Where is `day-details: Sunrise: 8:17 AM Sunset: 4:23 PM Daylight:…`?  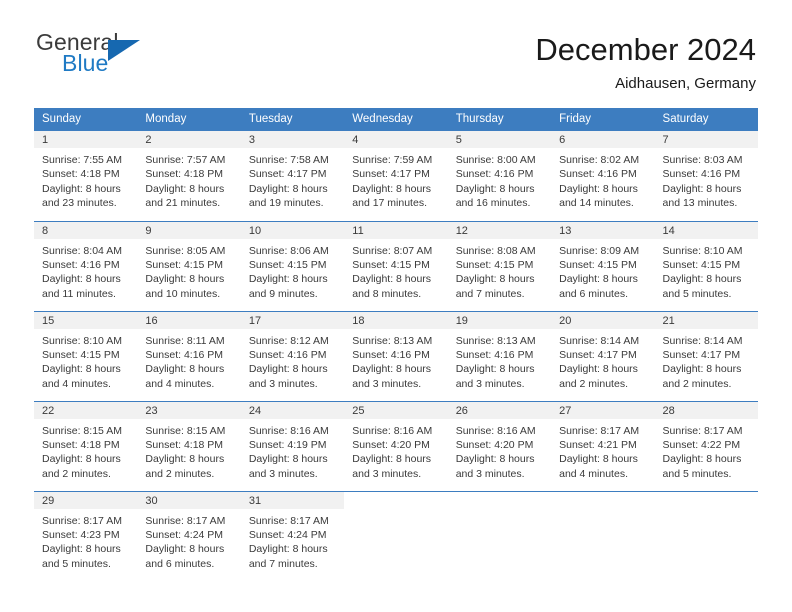
day-details: Sunrise: 8:17 AM Sunset: 4:23 PM Daylight:… is located at coordinates (85, 540).